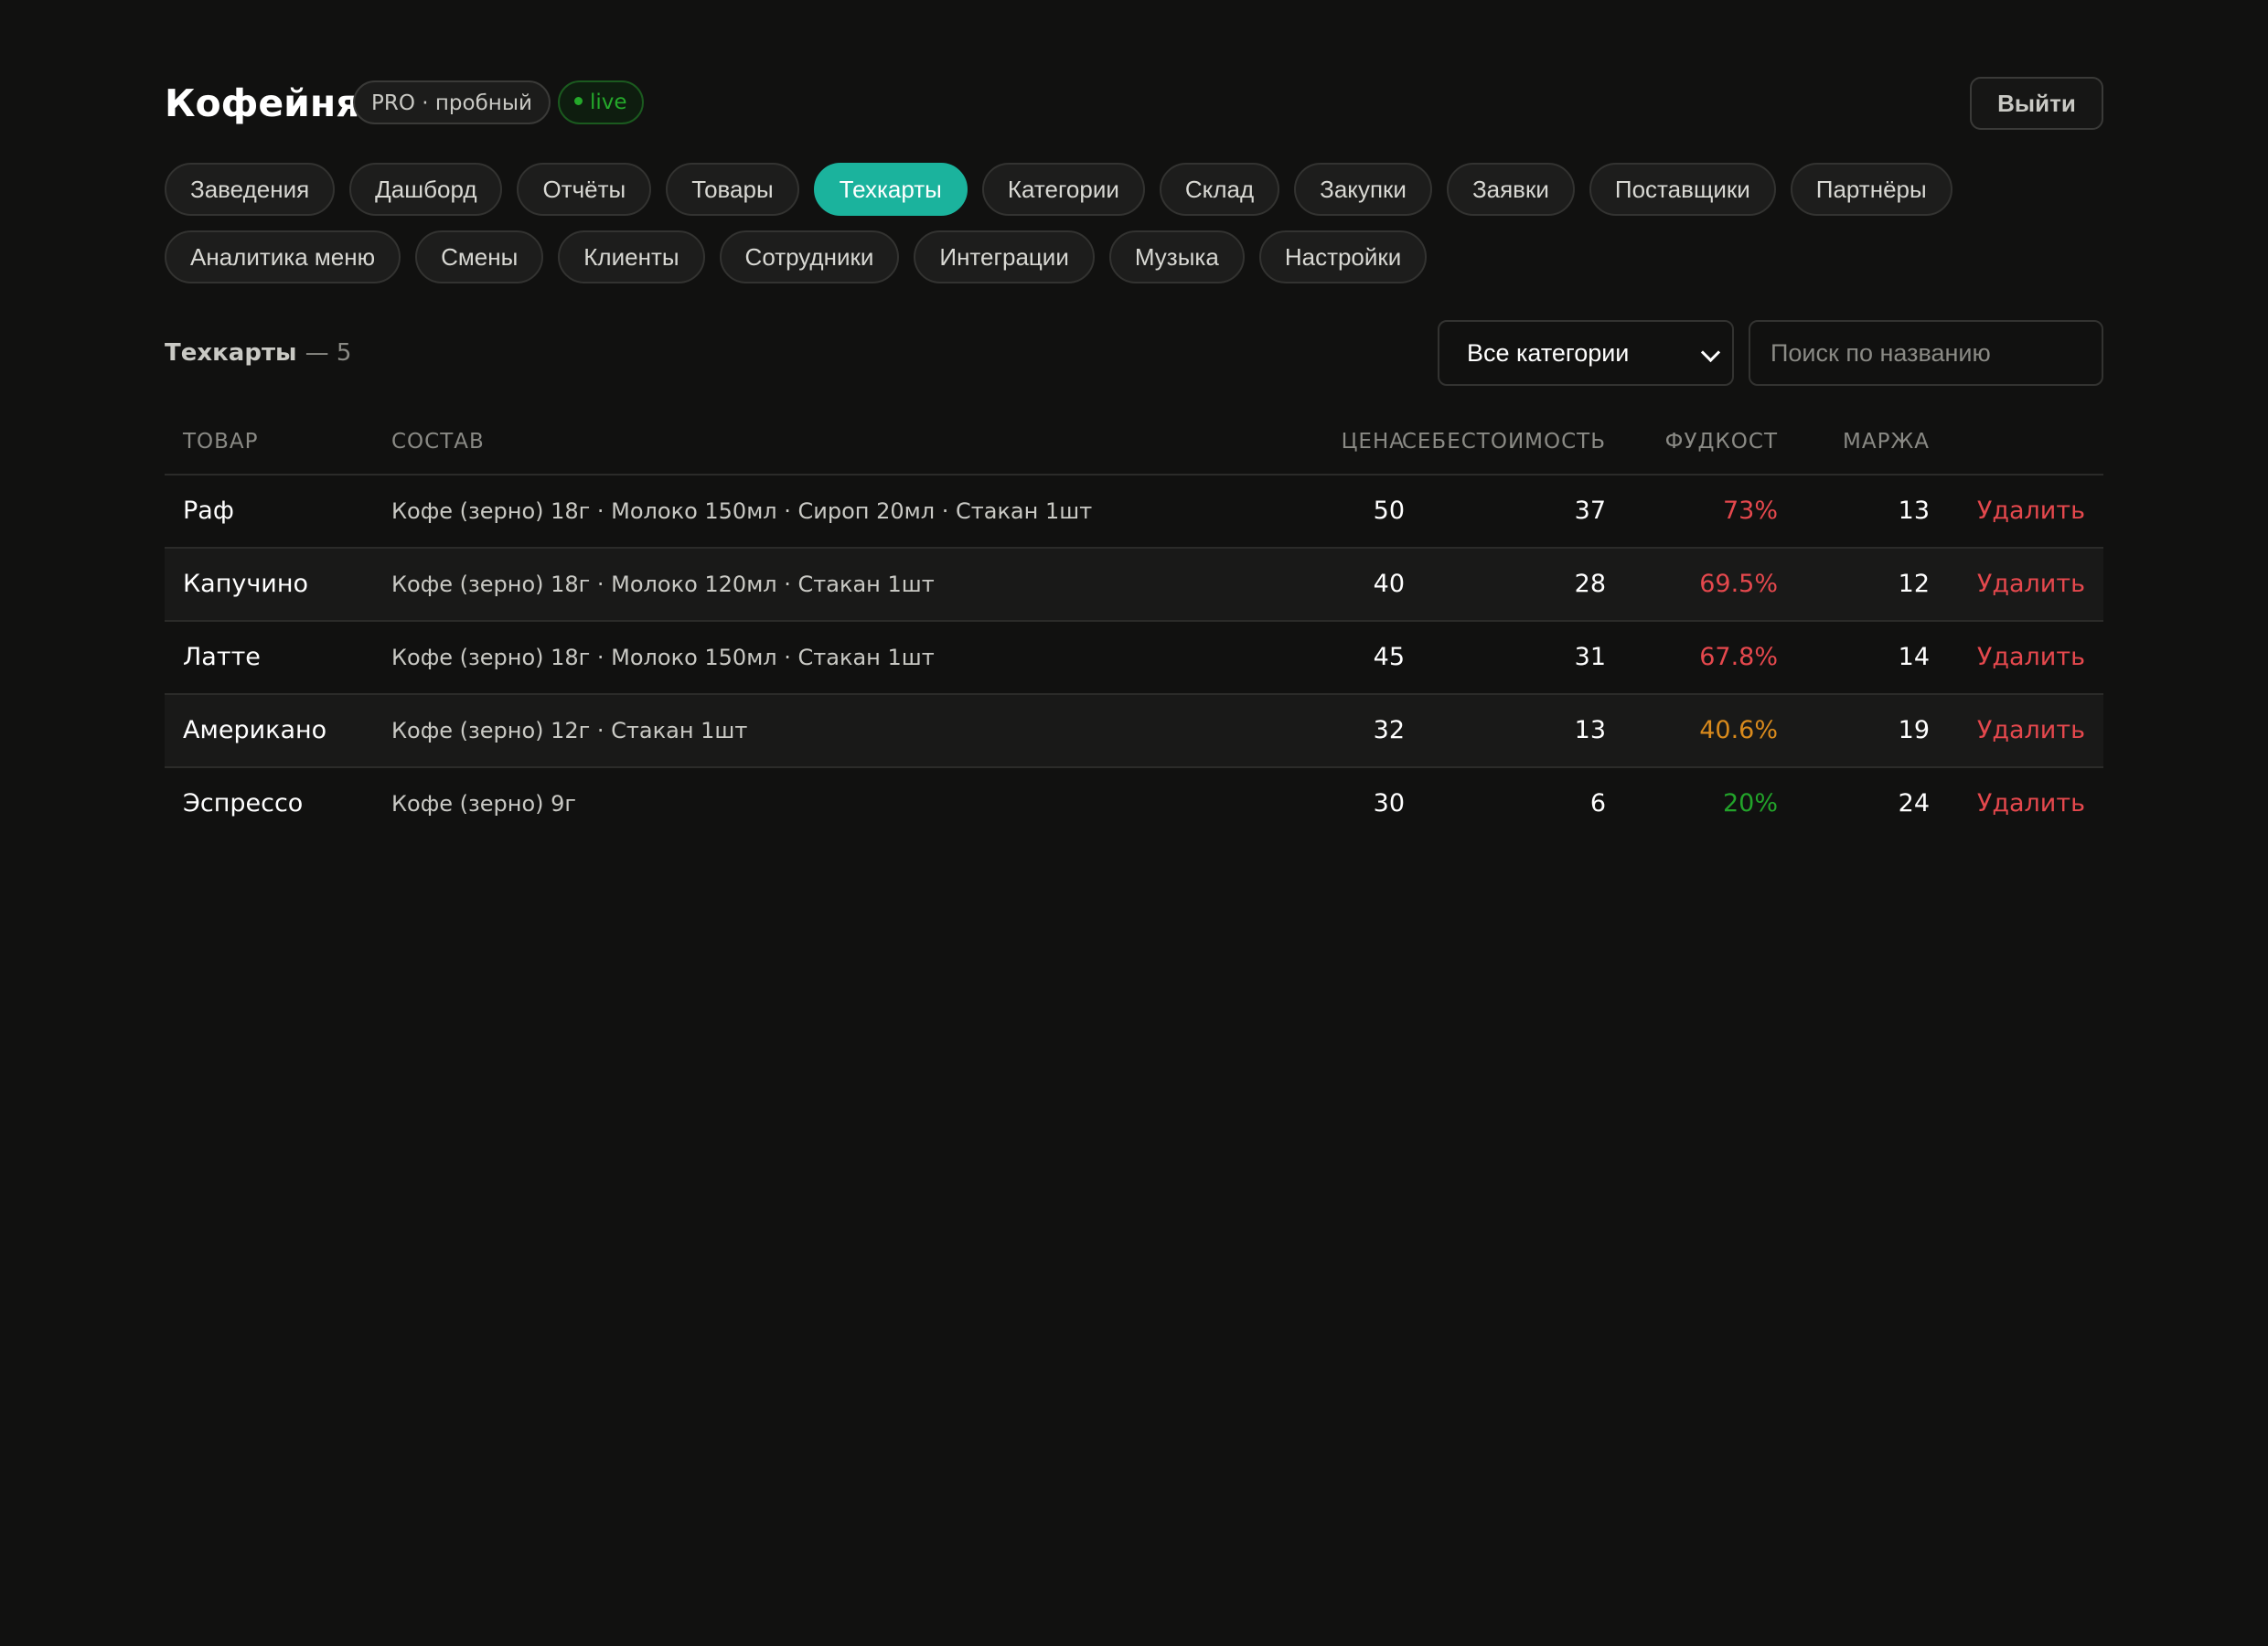  What do you see at coordinates (221, 442) in the screenshot?
I see `header-name: ТОВАР` at bounding box center [221, 442].